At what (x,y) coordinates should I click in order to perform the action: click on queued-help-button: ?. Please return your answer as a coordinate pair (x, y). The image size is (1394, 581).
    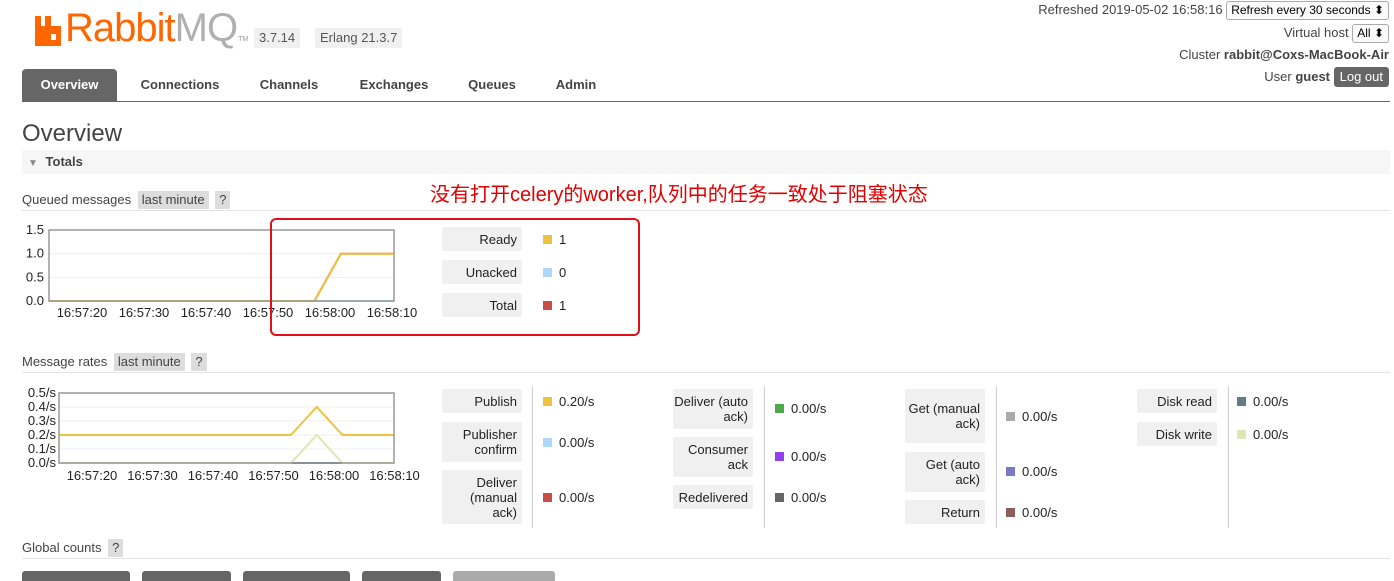
    Looking at the image, I should click on (223, 200).